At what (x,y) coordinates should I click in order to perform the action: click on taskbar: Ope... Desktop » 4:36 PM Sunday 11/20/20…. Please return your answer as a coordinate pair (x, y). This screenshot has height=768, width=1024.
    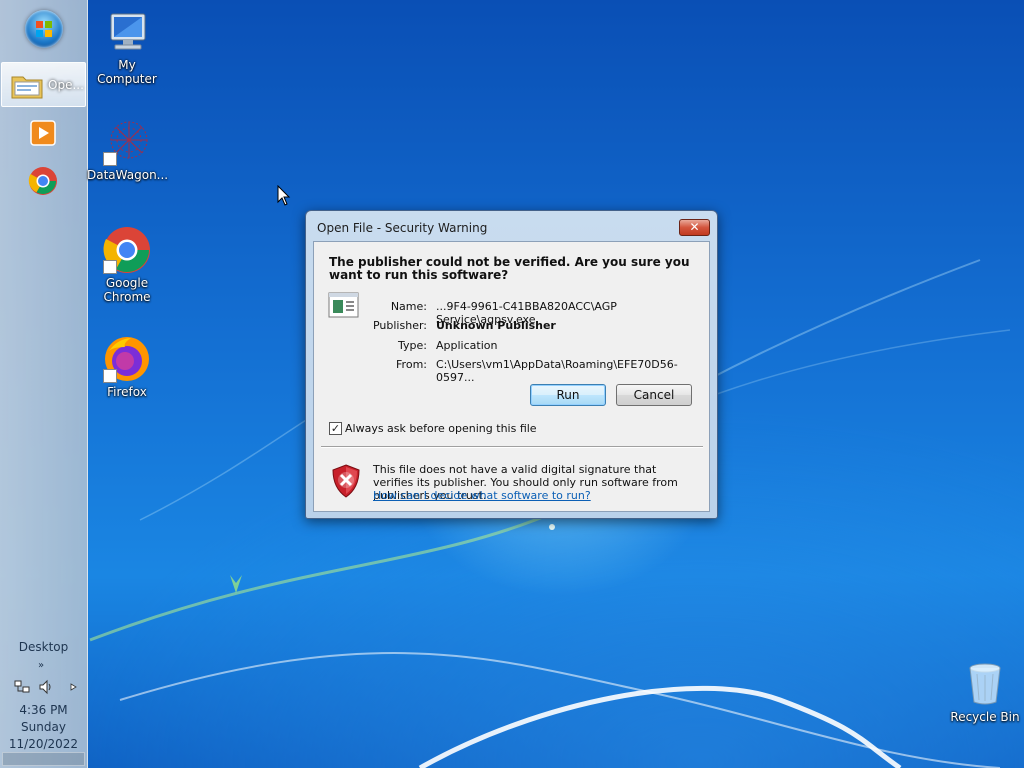
    Looking at the image, I should click on (44, 384).